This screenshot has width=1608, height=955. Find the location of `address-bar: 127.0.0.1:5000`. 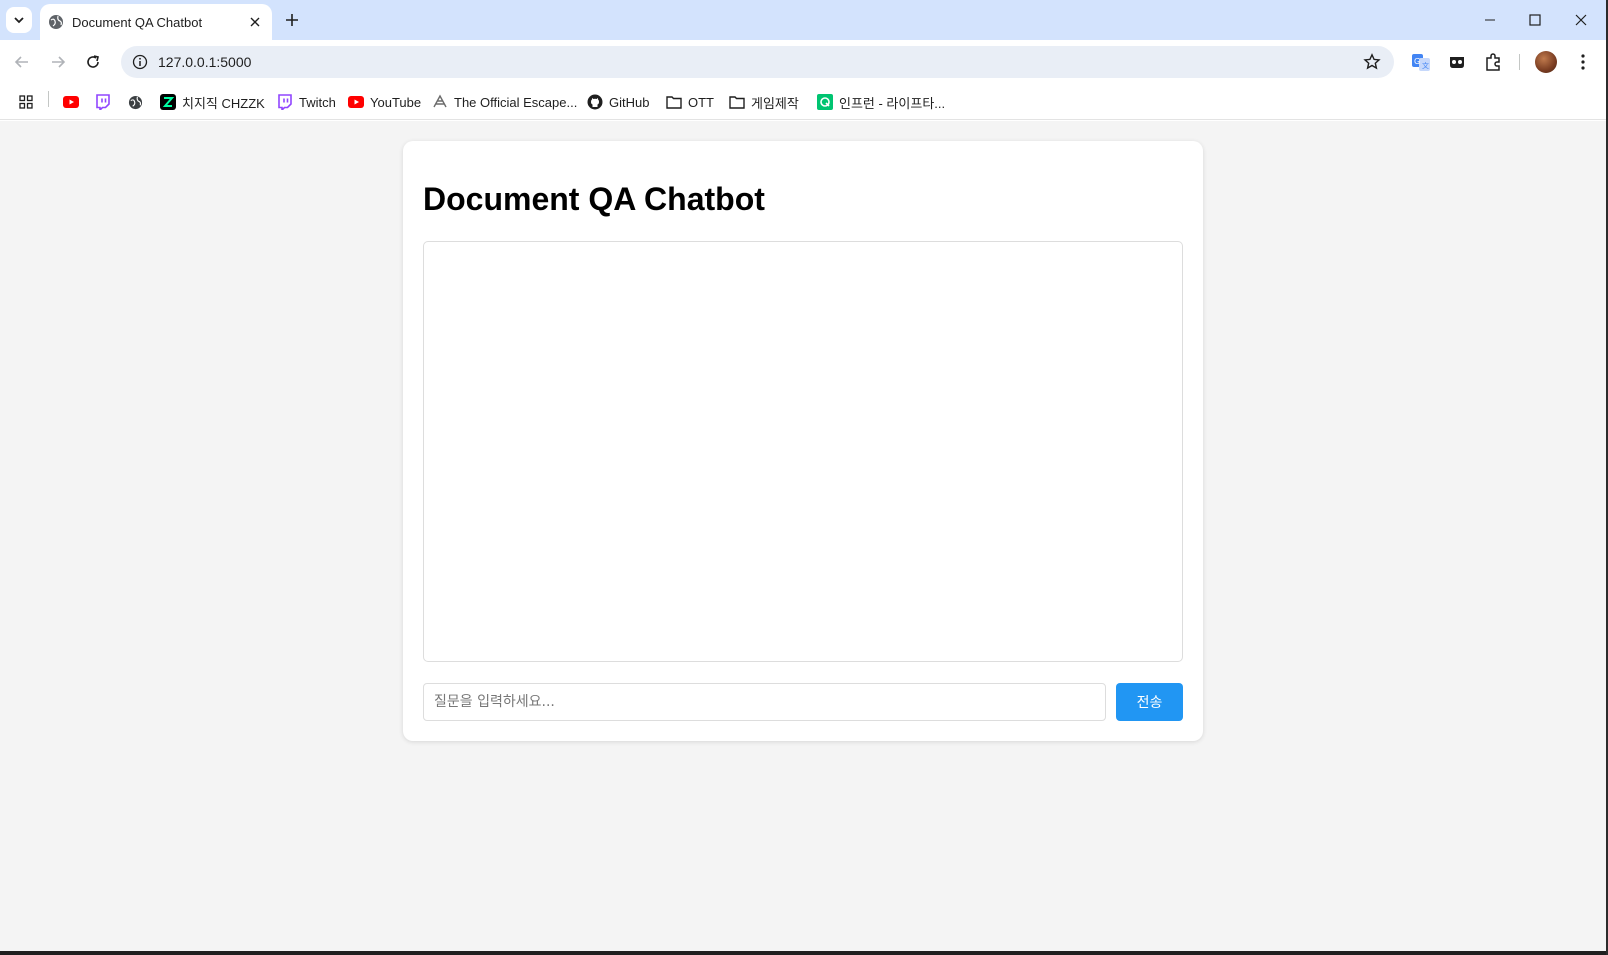

address-bar: 127.0.0.1:5000 is located at coordinates (757, 62).